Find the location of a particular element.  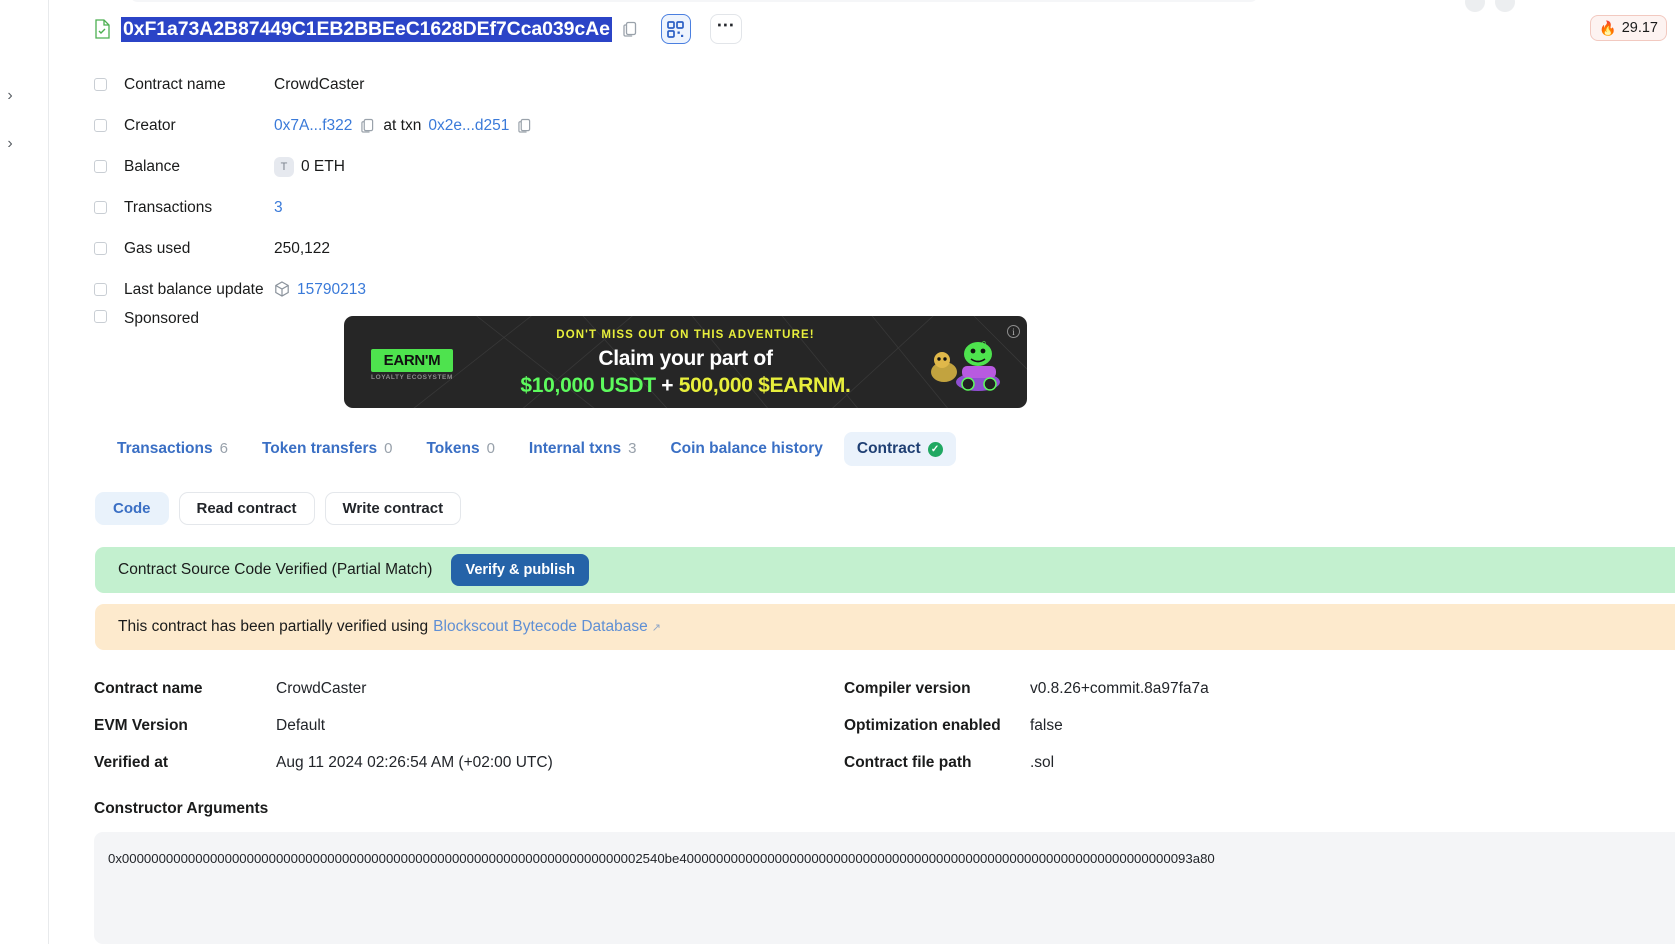

detail-label: Gas used is located at coordinates (157, 248).